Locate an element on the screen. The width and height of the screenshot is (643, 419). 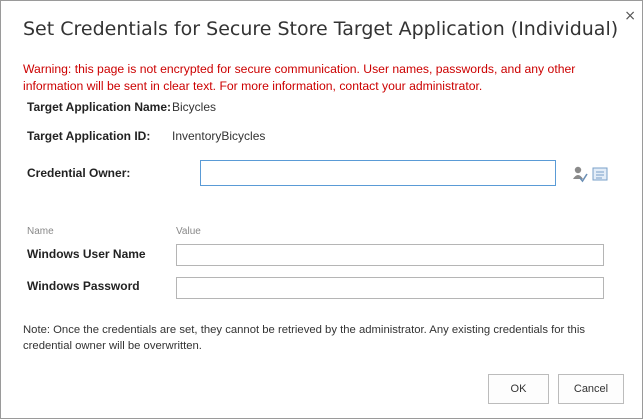
close-icon: × is located at coordinates (630, 16).